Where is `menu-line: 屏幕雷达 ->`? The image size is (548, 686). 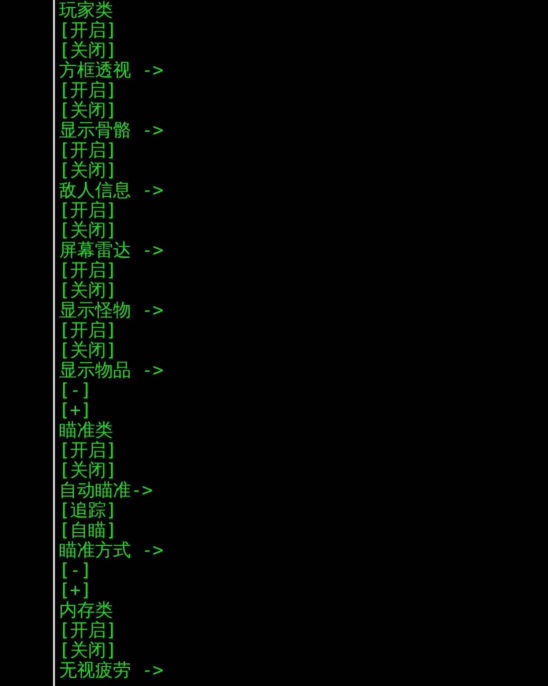
menu-line: 屏幕雷达 -> is located at coordinates (111, 251).